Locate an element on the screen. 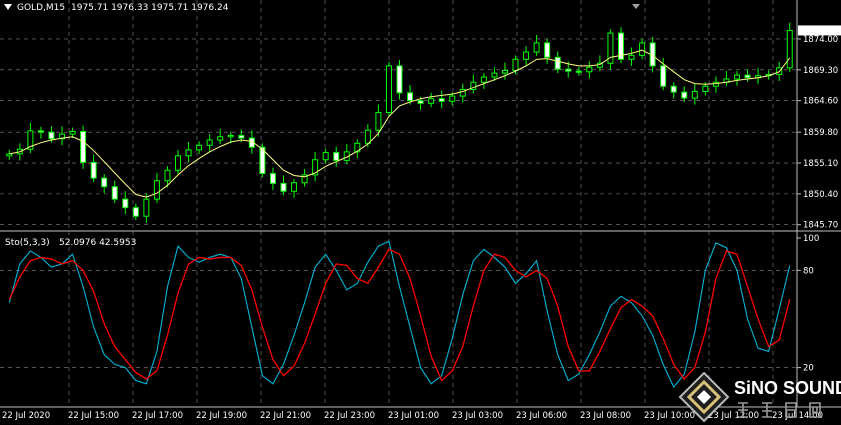 This screenshot has height=425, width=841. watermark-brand-text: SiNO SOUND is located at coordinates (787, 388).